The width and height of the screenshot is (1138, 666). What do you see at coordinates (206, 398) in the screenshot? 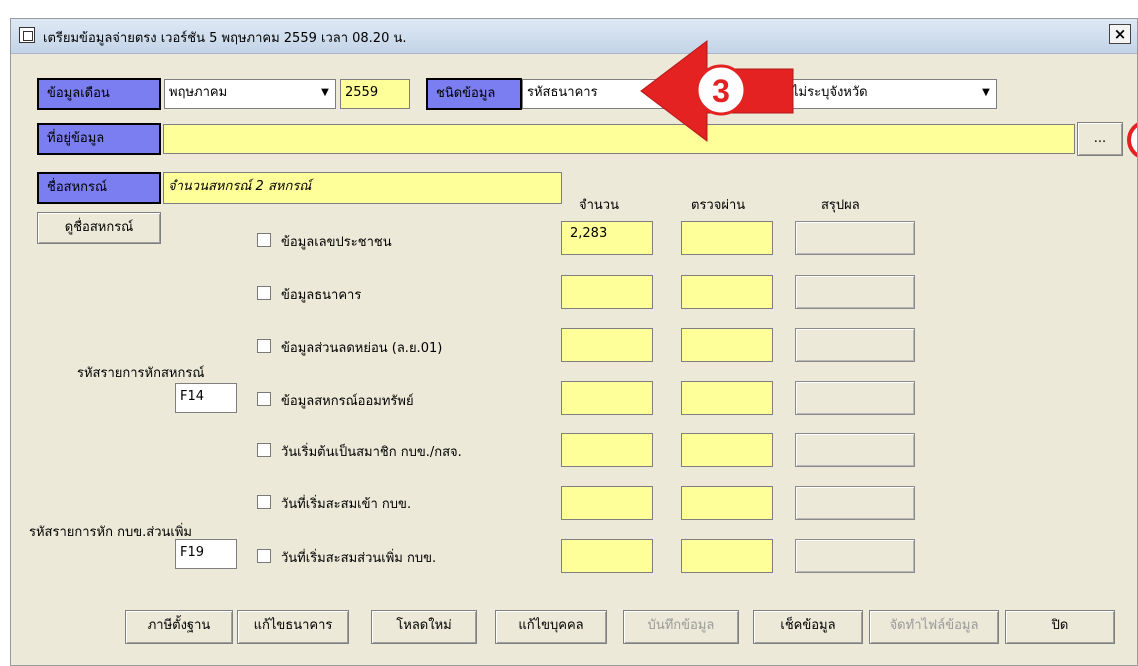
I see `coop-deduct-code-input: F14` at bounding box center [206, 398].